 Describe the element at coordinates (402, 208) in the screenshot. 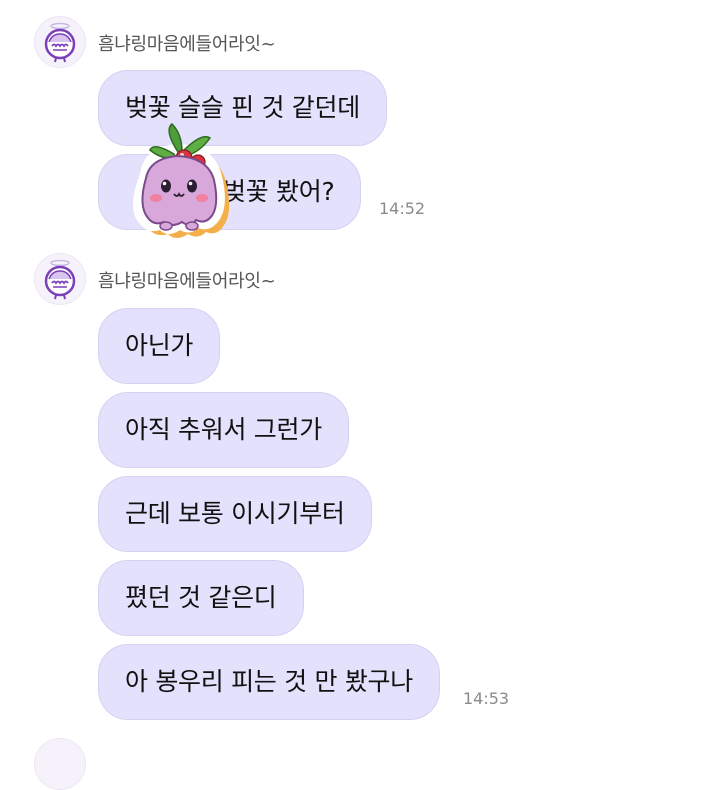

I see `message-timestamp: 14:52` at that location.